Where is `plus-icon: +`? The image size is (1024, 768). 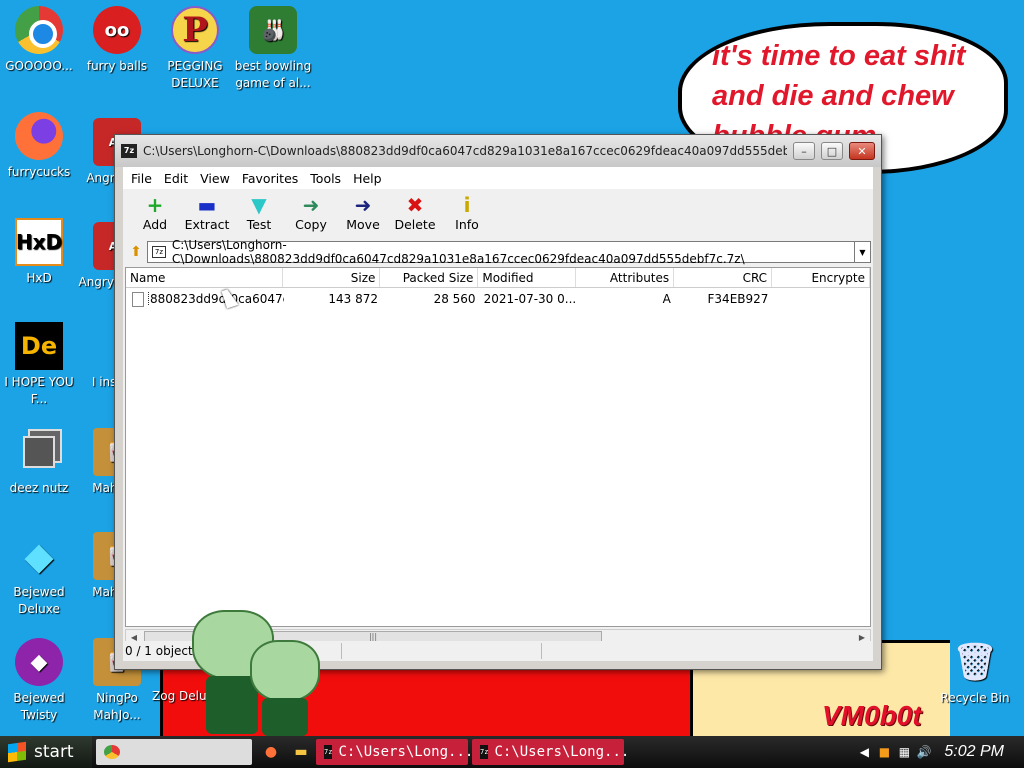
plus-icon: + is located at coordinates (155, 205).